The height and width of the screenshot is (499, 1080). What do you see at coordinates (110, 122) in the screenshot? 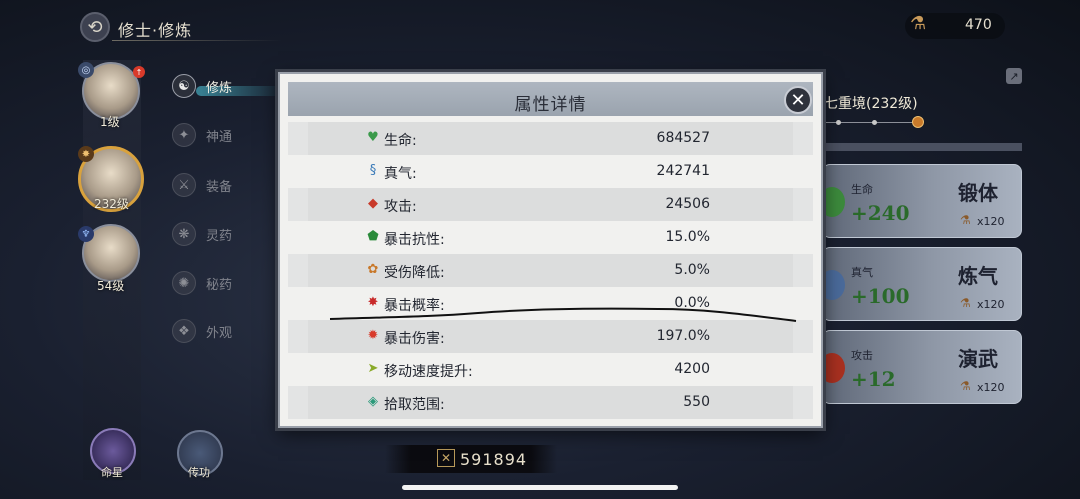
I see `character-level: 1级` at bounding box center [110, 122].